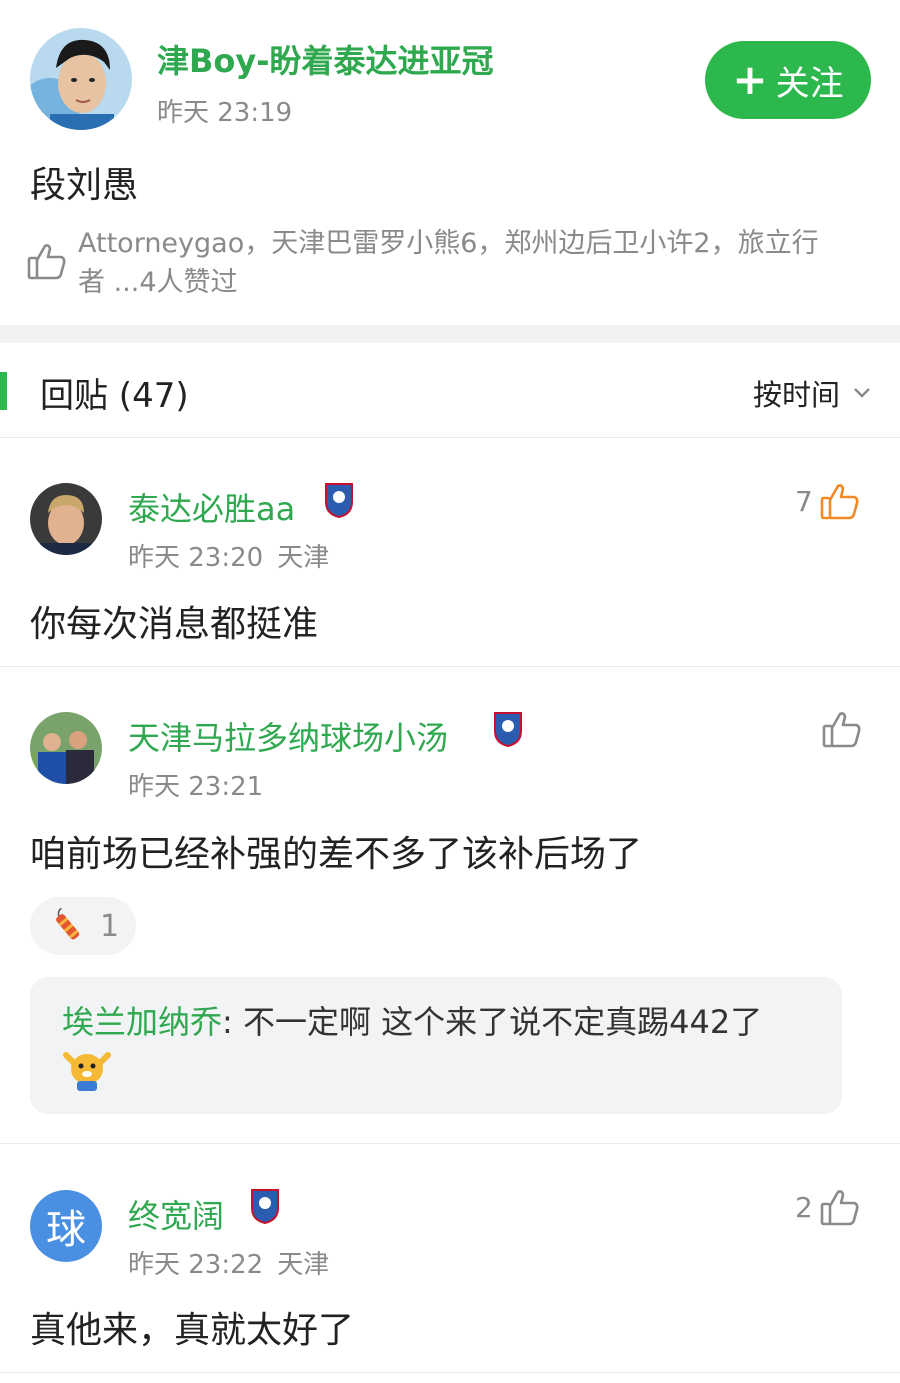  I want to click on comment-username: 天津马拉多纳球场小汤, so click(288, 736).